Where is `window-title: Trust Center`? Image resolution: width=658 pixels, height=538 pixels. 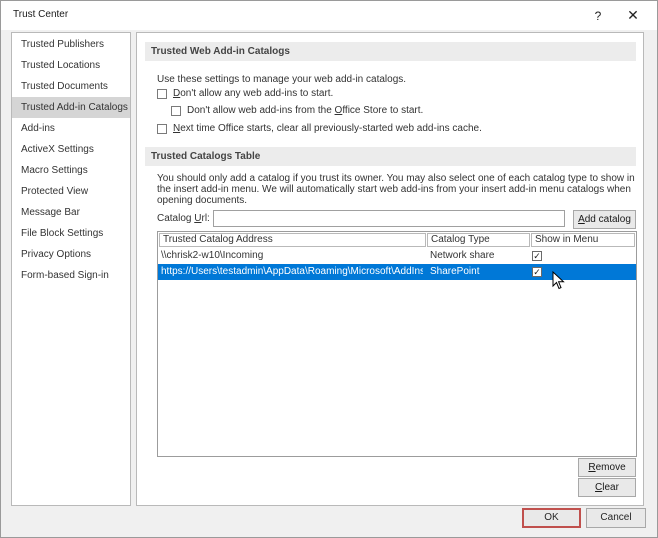
window-title: Trust Center is located at coordinates (41, 14).